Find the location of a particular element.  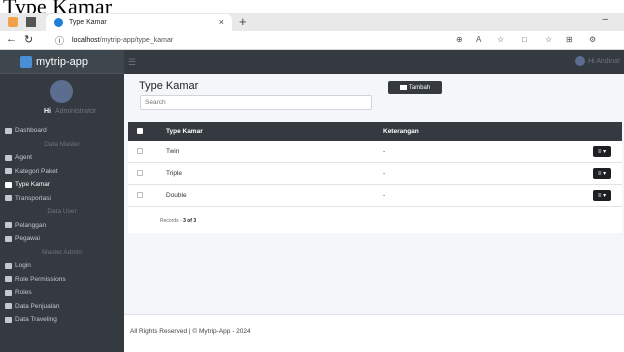

table-row: Double - ≡ ▾ is located at coordinates (375, 196).